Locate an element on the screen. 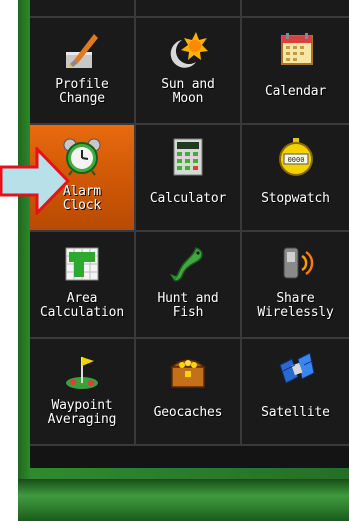  calculator-icon is located at coordinates (188, 157).